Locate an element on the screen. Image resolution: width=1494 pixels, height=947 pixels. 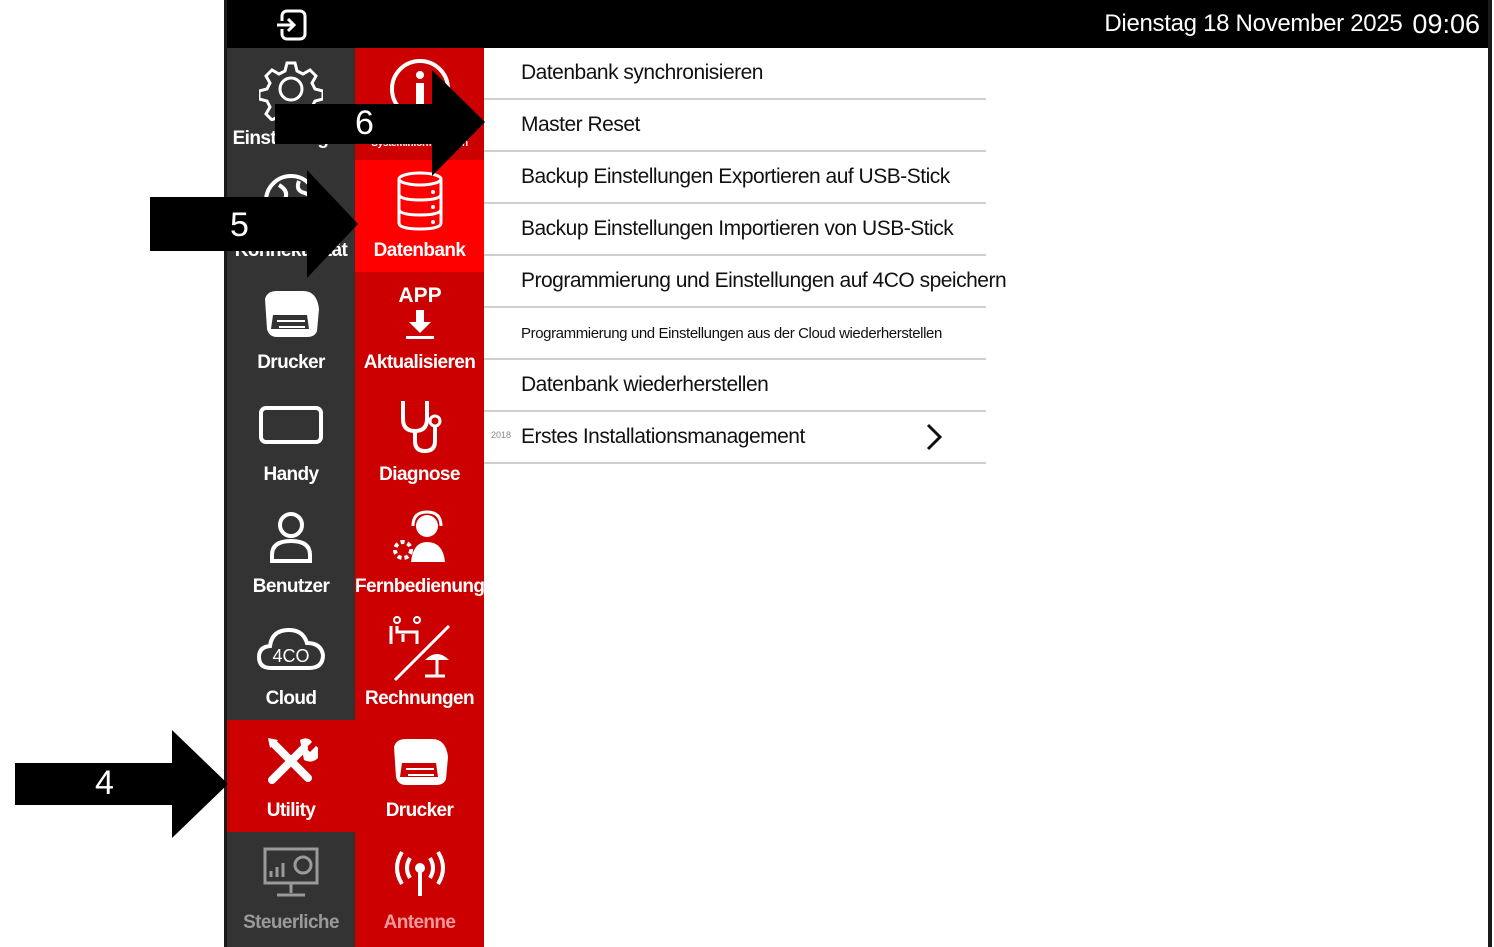
cloud-icon: 4CO is located at coordinates (291, 648).